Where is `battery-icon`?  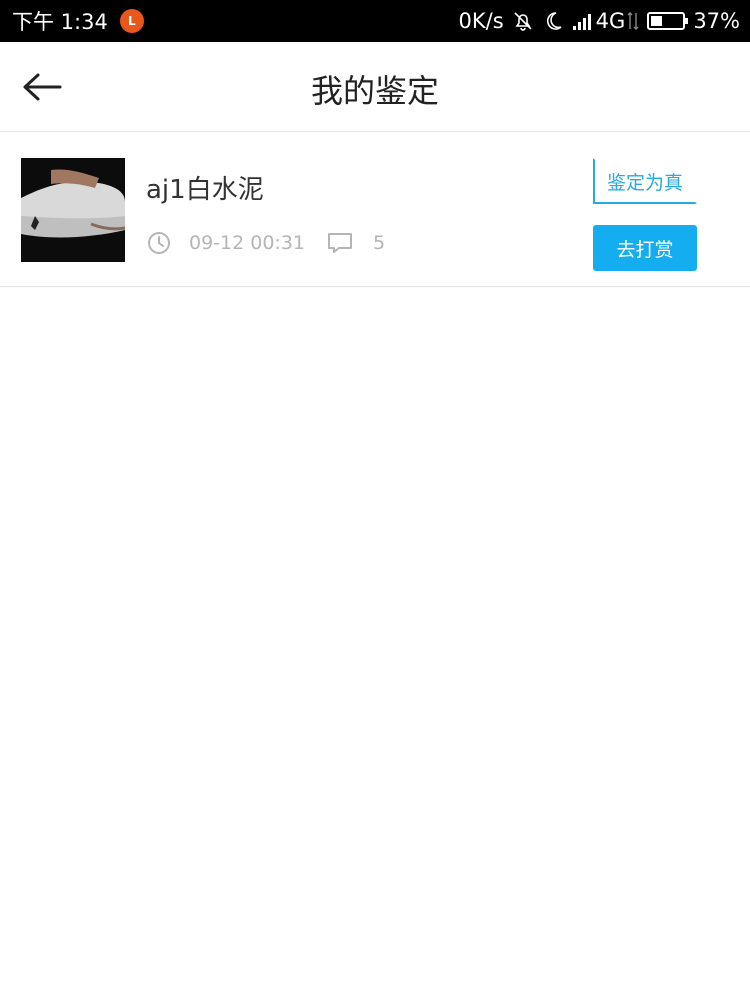
battery-icon is located at coordinates (668, 21).